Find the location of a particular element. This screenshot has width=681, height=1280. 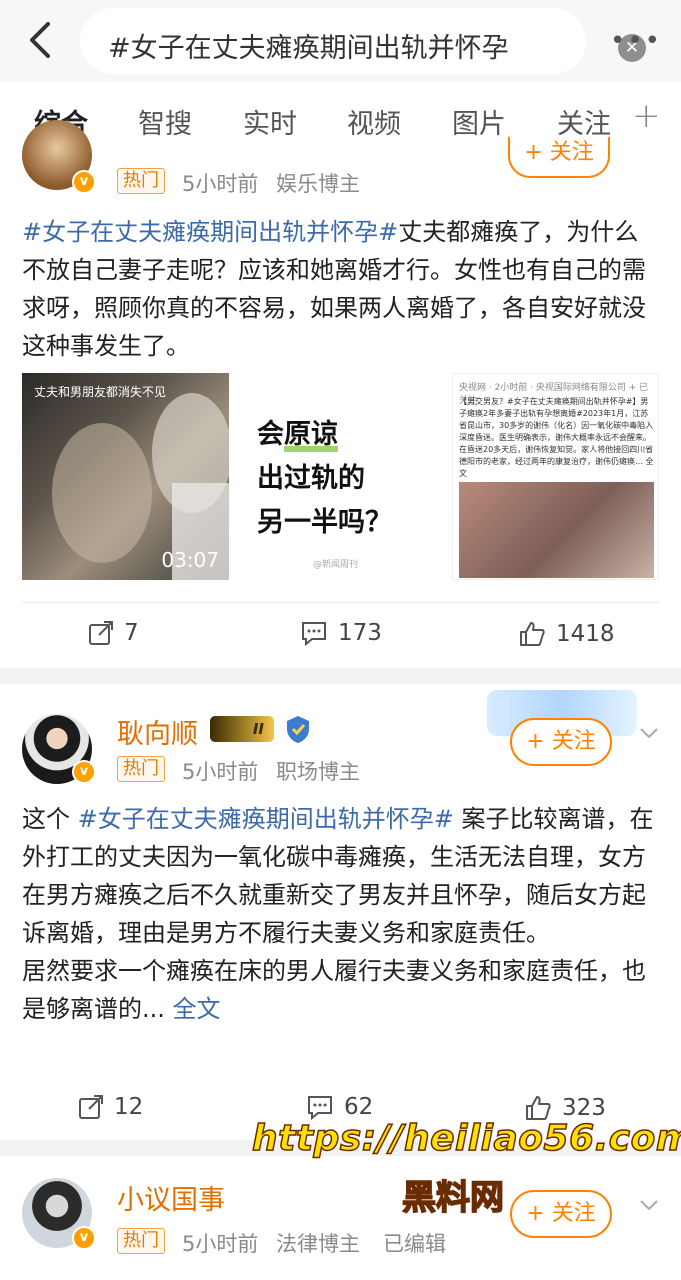

like-button: 1418 is located at coordinates (566, 634).